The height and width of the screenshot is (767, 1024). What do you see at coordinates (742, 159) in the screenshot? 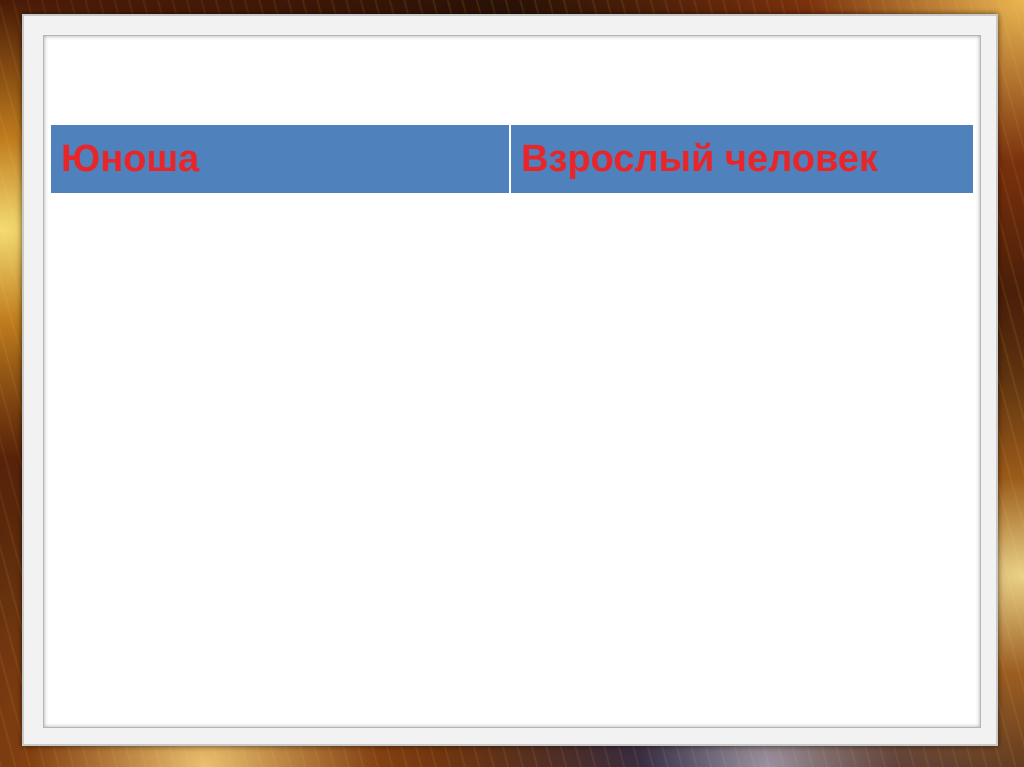
I see `table-header-cell-adult: Взрослый человек` at bounding box center [742, 159].